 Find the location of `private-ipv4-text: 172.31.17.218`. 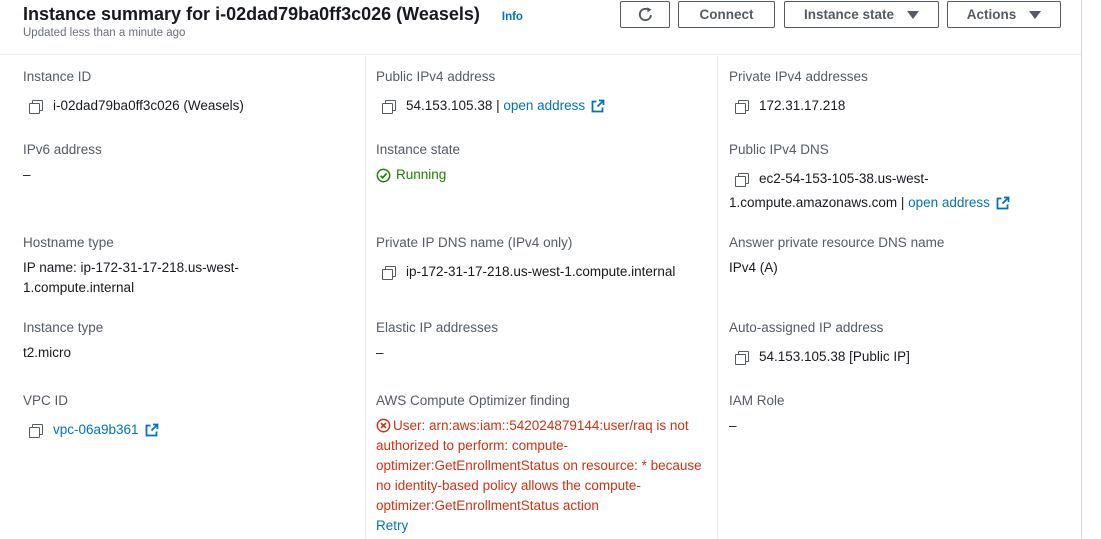

private-ipv4-text: 172.31.17.218 is located at coordinates (802, 105).